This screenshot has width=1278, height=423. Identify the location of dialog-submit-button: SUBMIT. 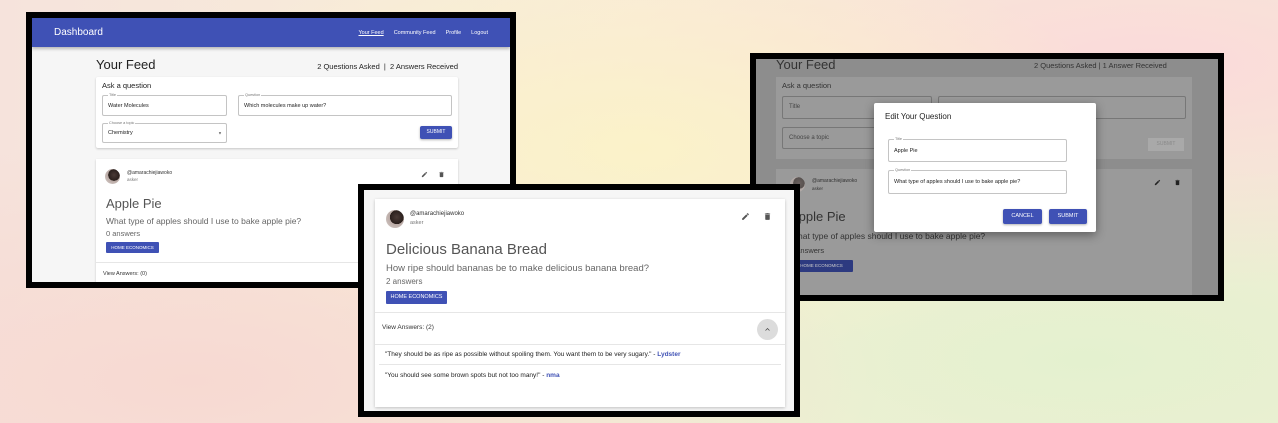
(1068, 216).